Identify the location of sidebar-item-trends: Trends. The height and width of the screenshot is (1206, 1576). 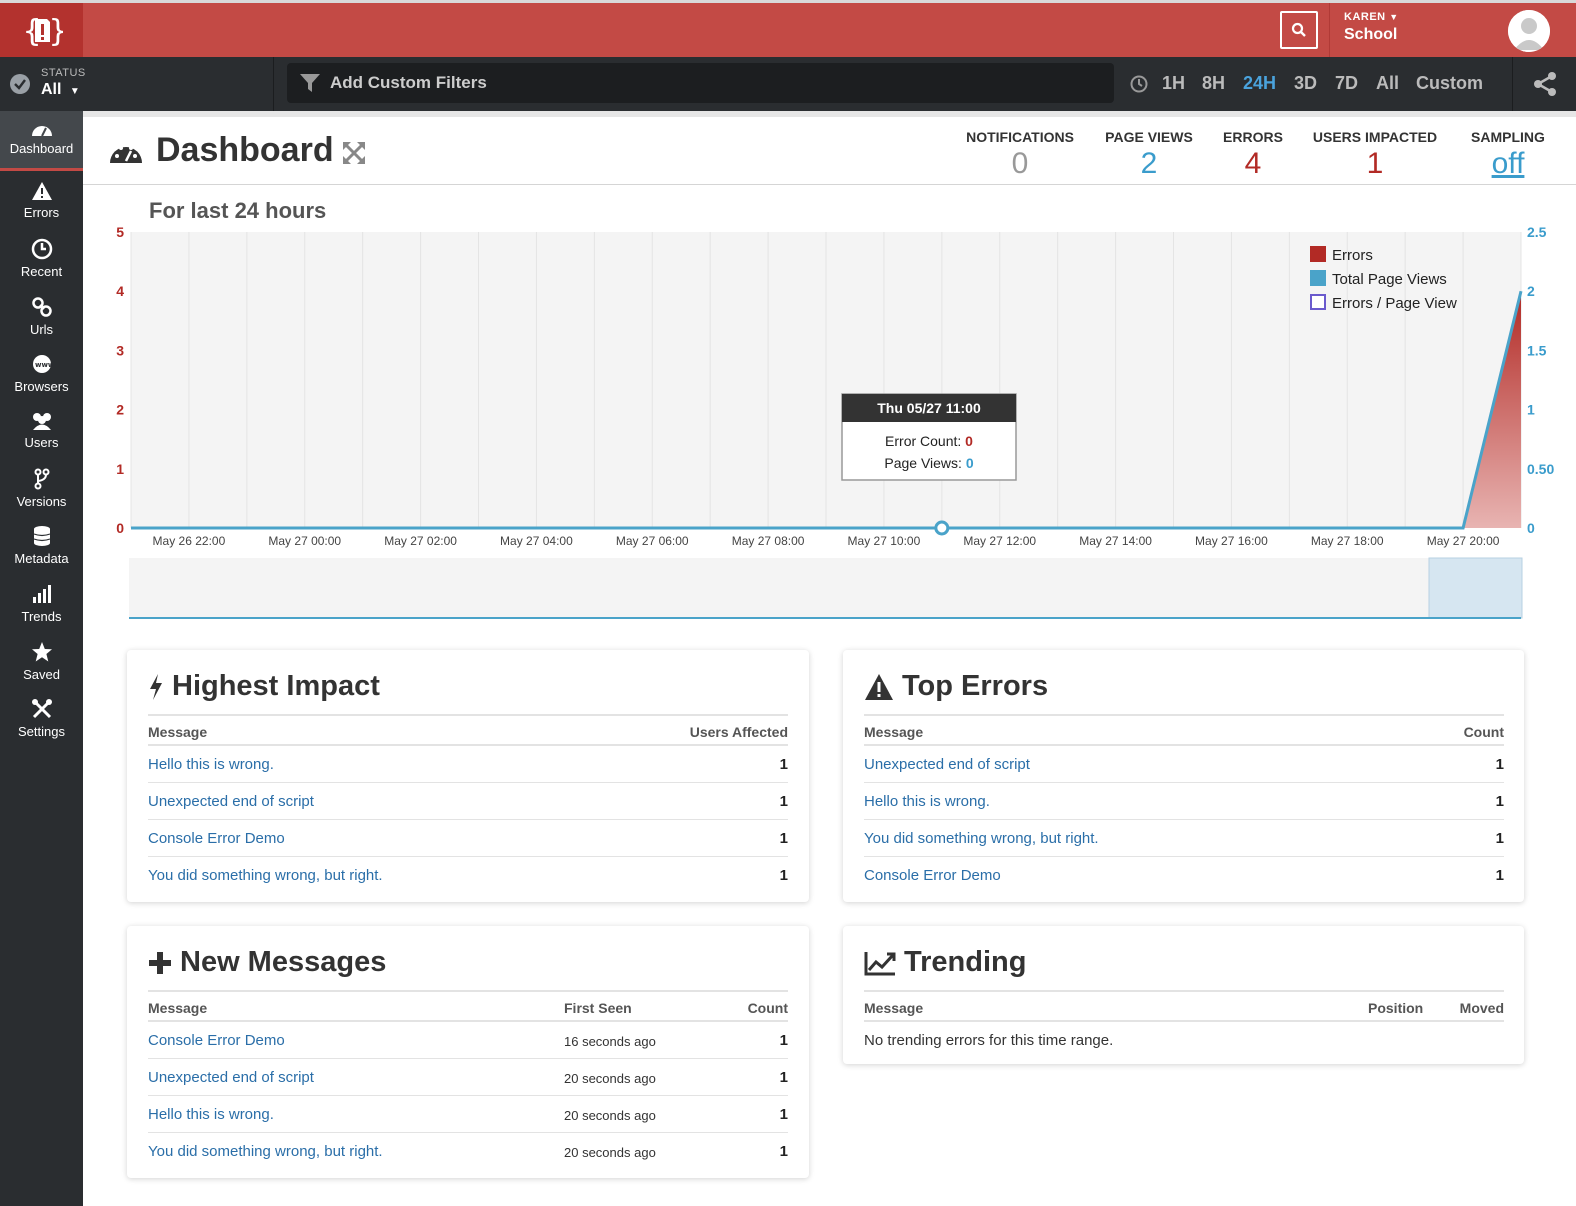
(41, 603).